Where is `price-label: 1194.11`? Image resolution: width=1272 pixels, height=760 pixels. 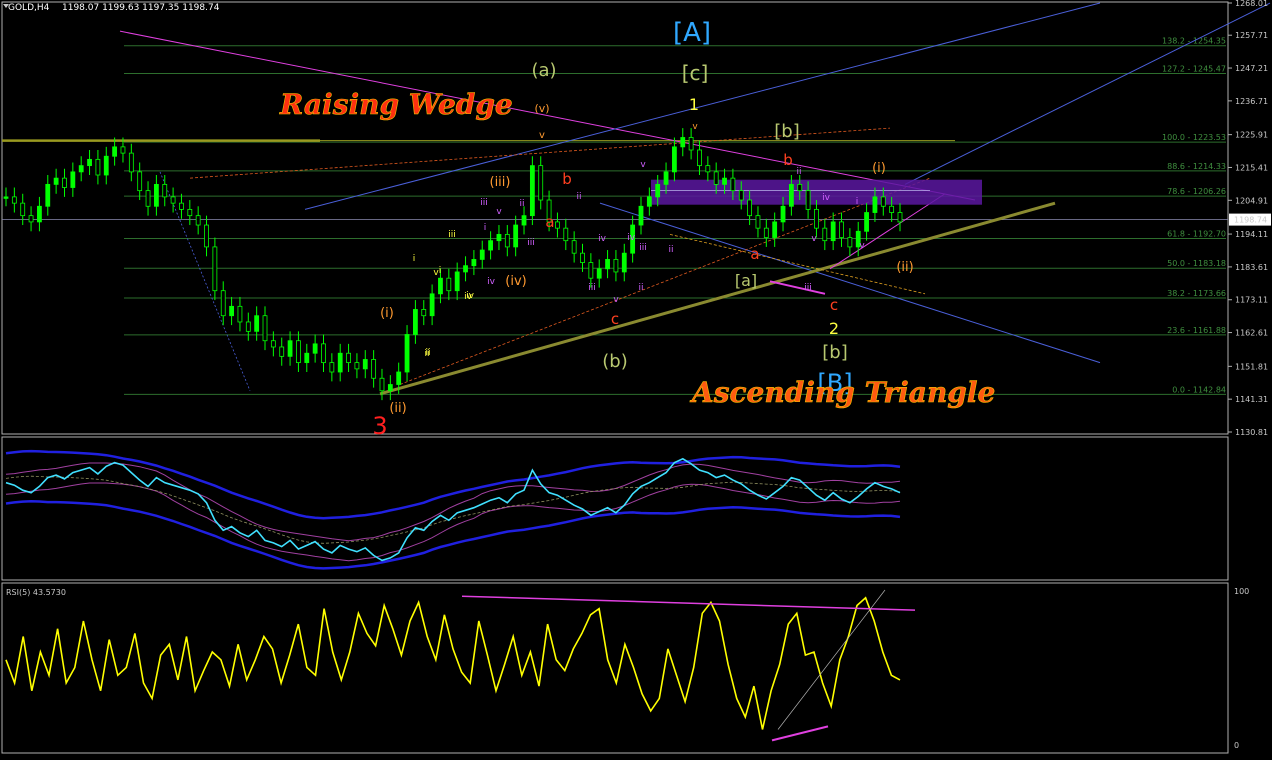 price-label: 1194.11 is located at coordinates (1251, 234).